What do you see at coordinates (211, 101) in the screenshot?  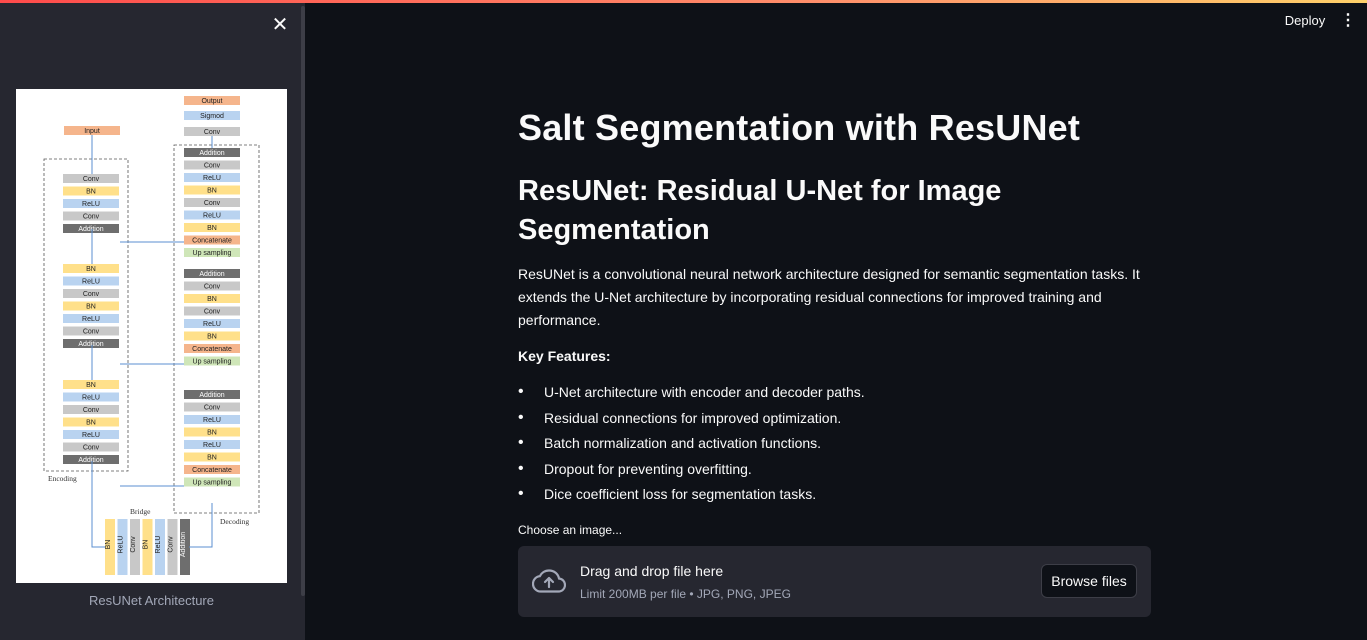 I see `svg-text: Output` at bounding box center [211, 101].